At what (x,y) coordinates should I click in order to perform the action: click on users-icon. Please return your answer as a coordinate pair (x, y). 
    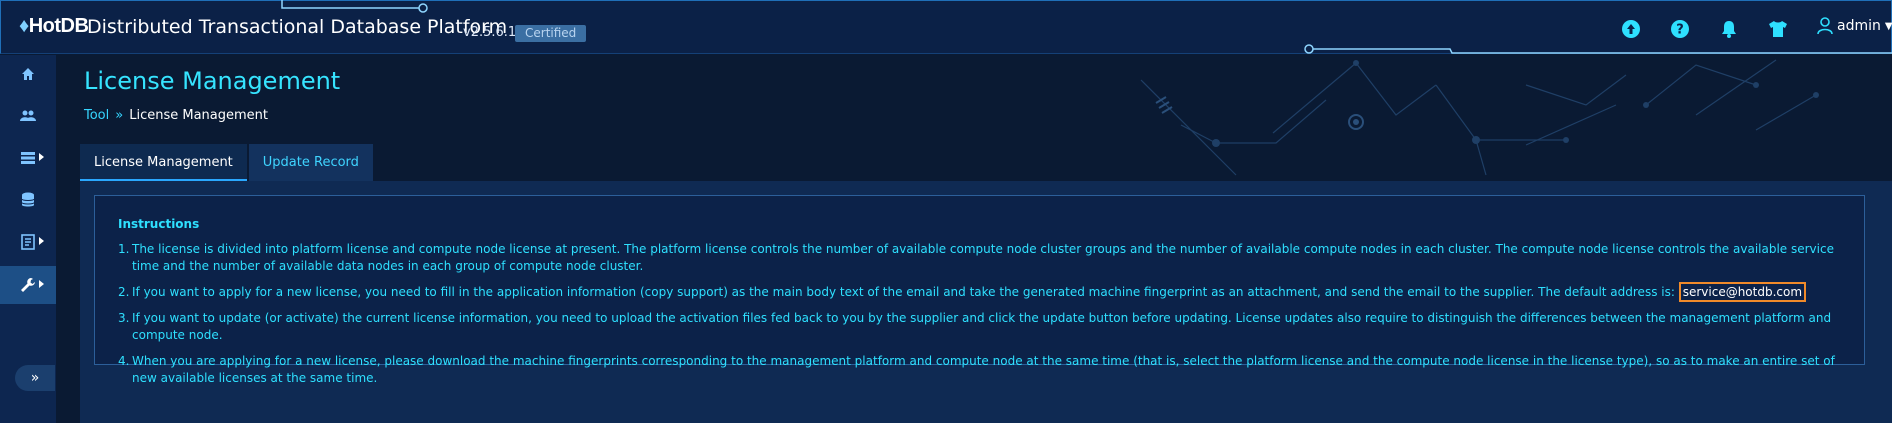
    Looking at the image, I should click on (28, 115).